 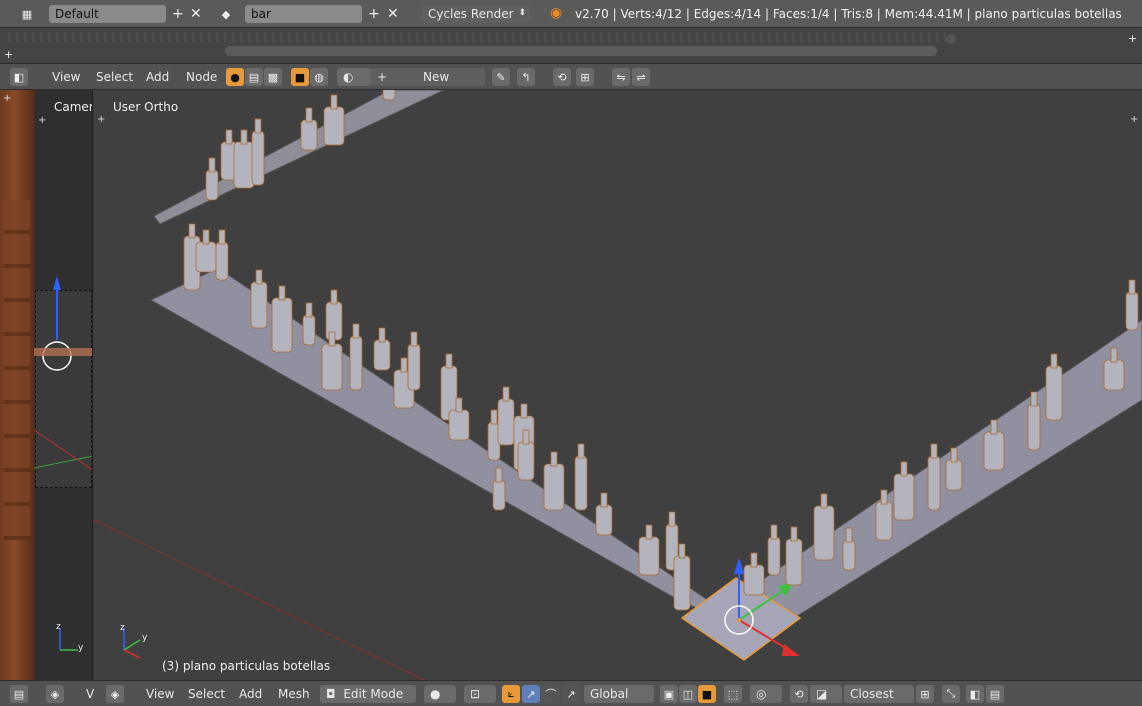 I want to click on orientation-label: Global, so click(x=609, y=694).